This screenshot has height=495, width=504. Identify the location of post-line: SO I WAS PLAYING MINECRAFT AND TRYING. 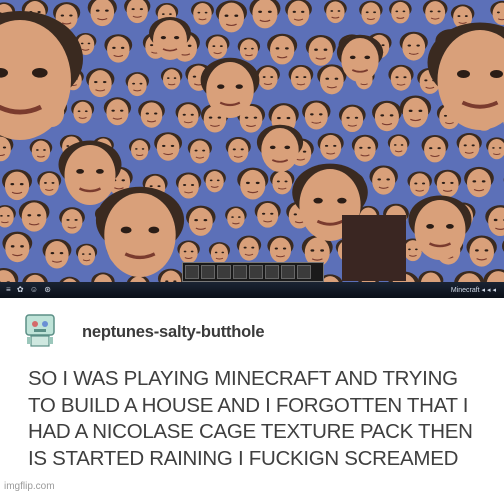
(243, 378).